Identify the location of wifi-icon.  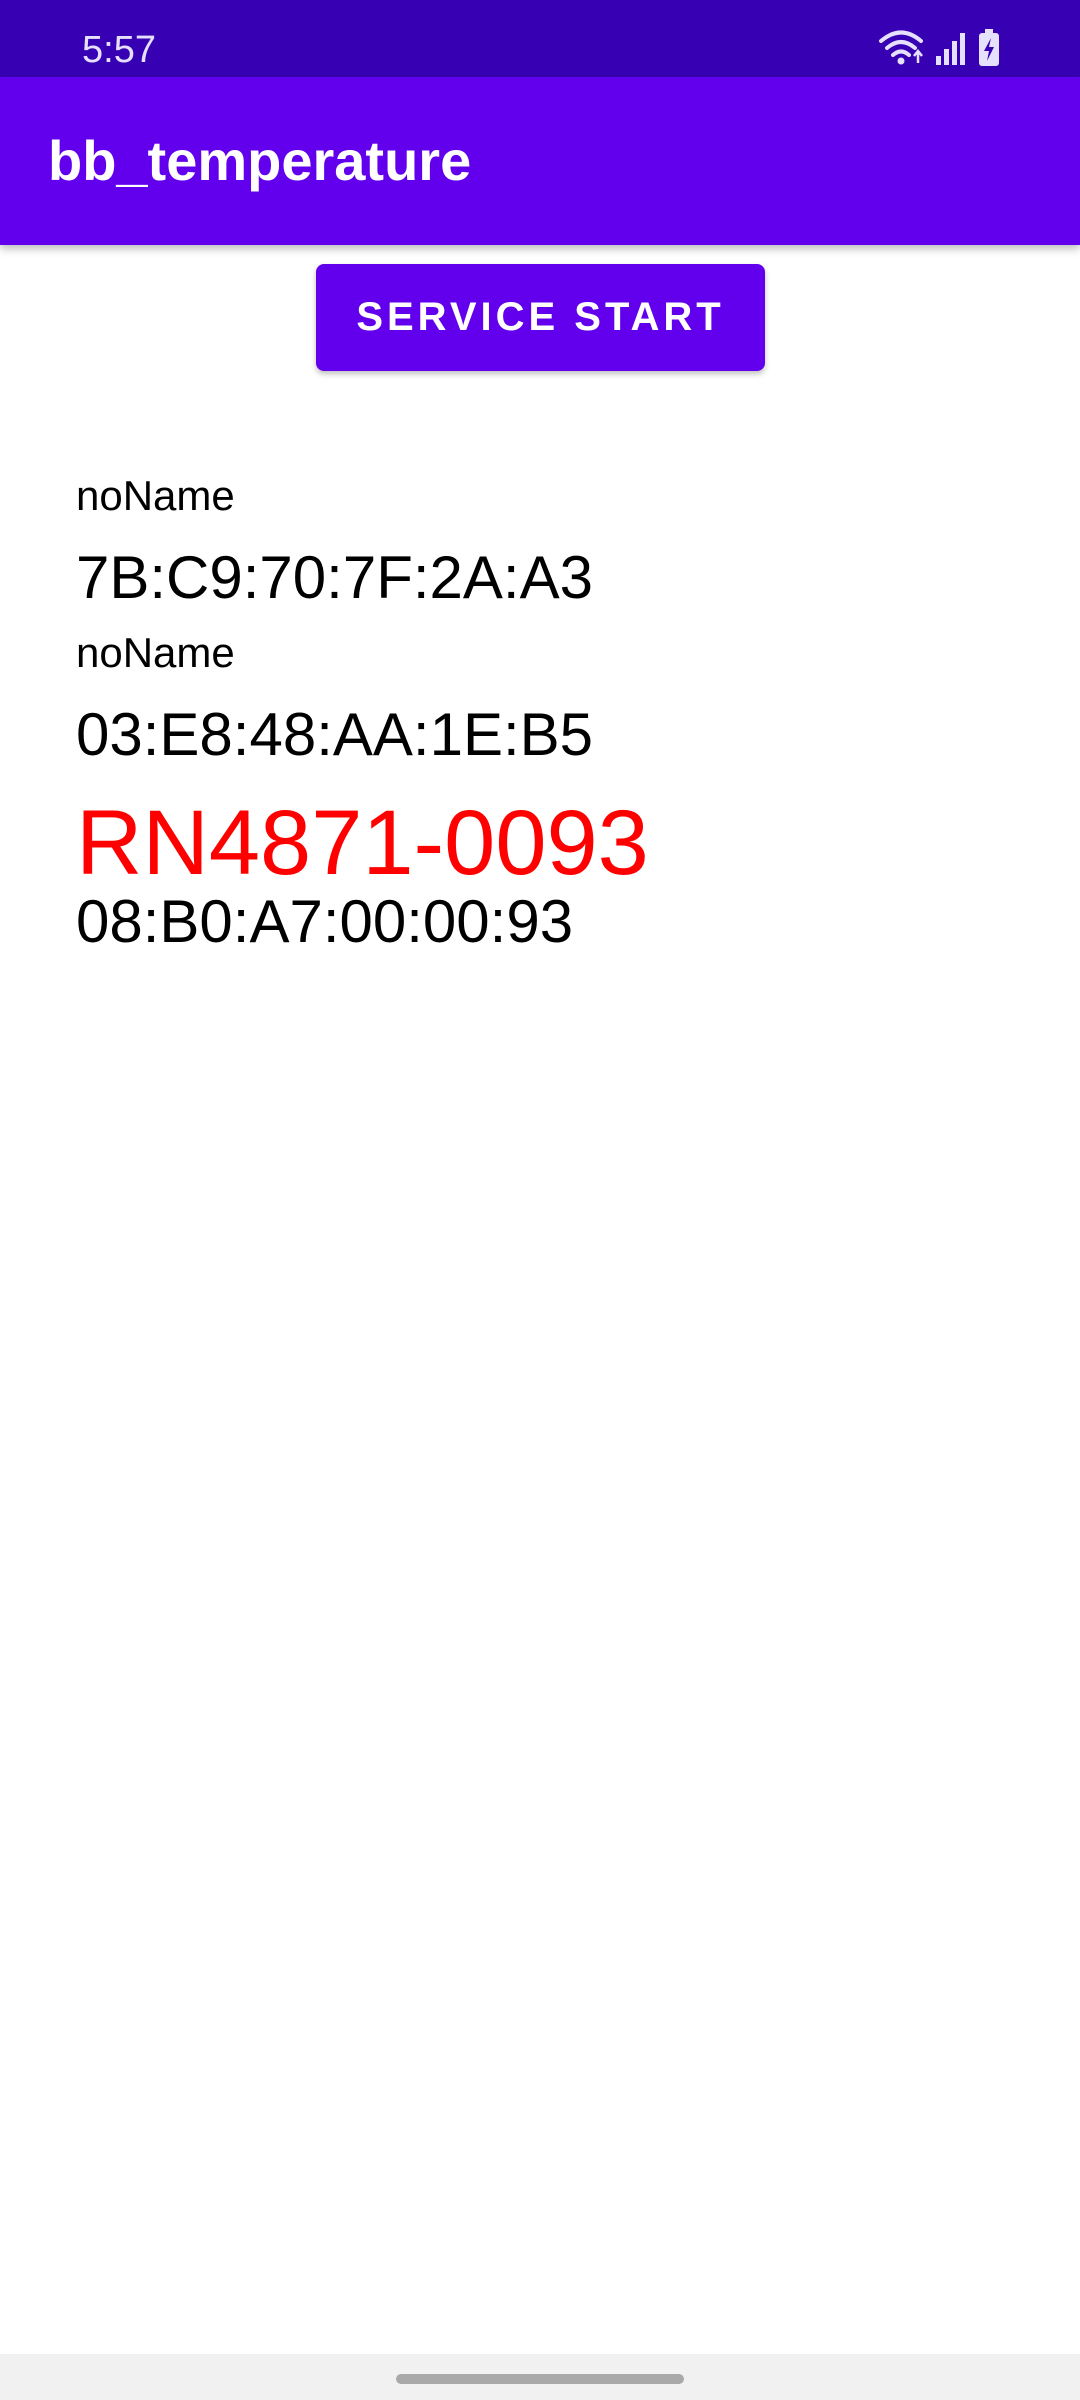
(901, 48).